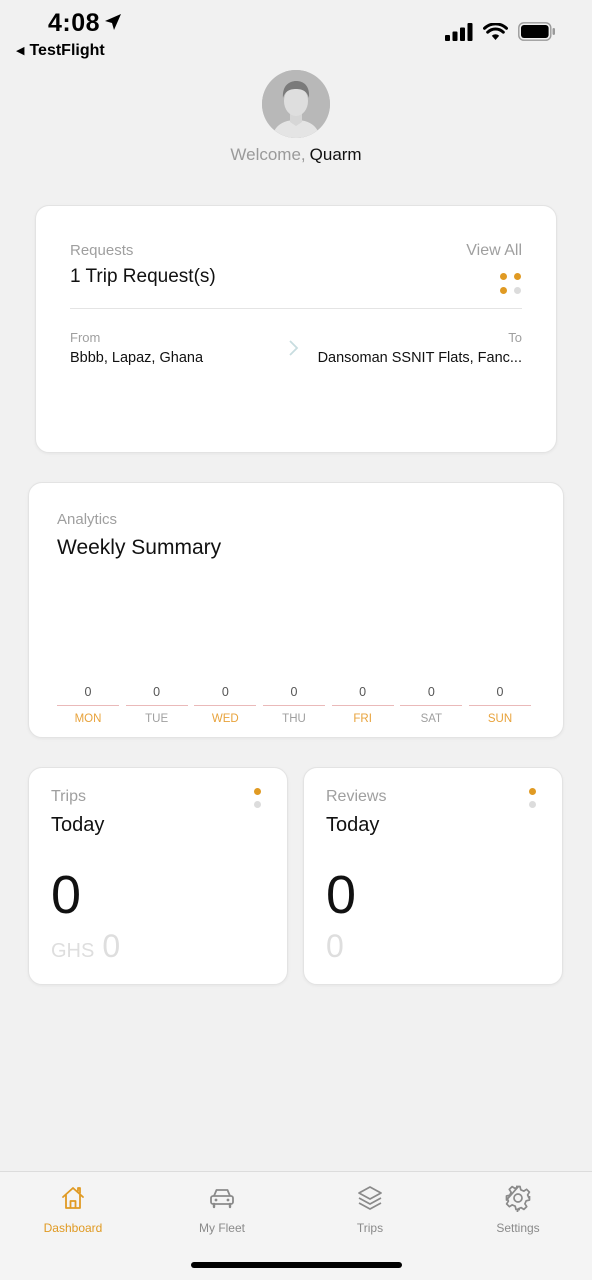 Image resolution: width=592 pixels, height=1280 pixels. What do you see at coordinates (111, 946) in the screenshot?
I see `earnings-value: 0` at bounding box center [111, 946].